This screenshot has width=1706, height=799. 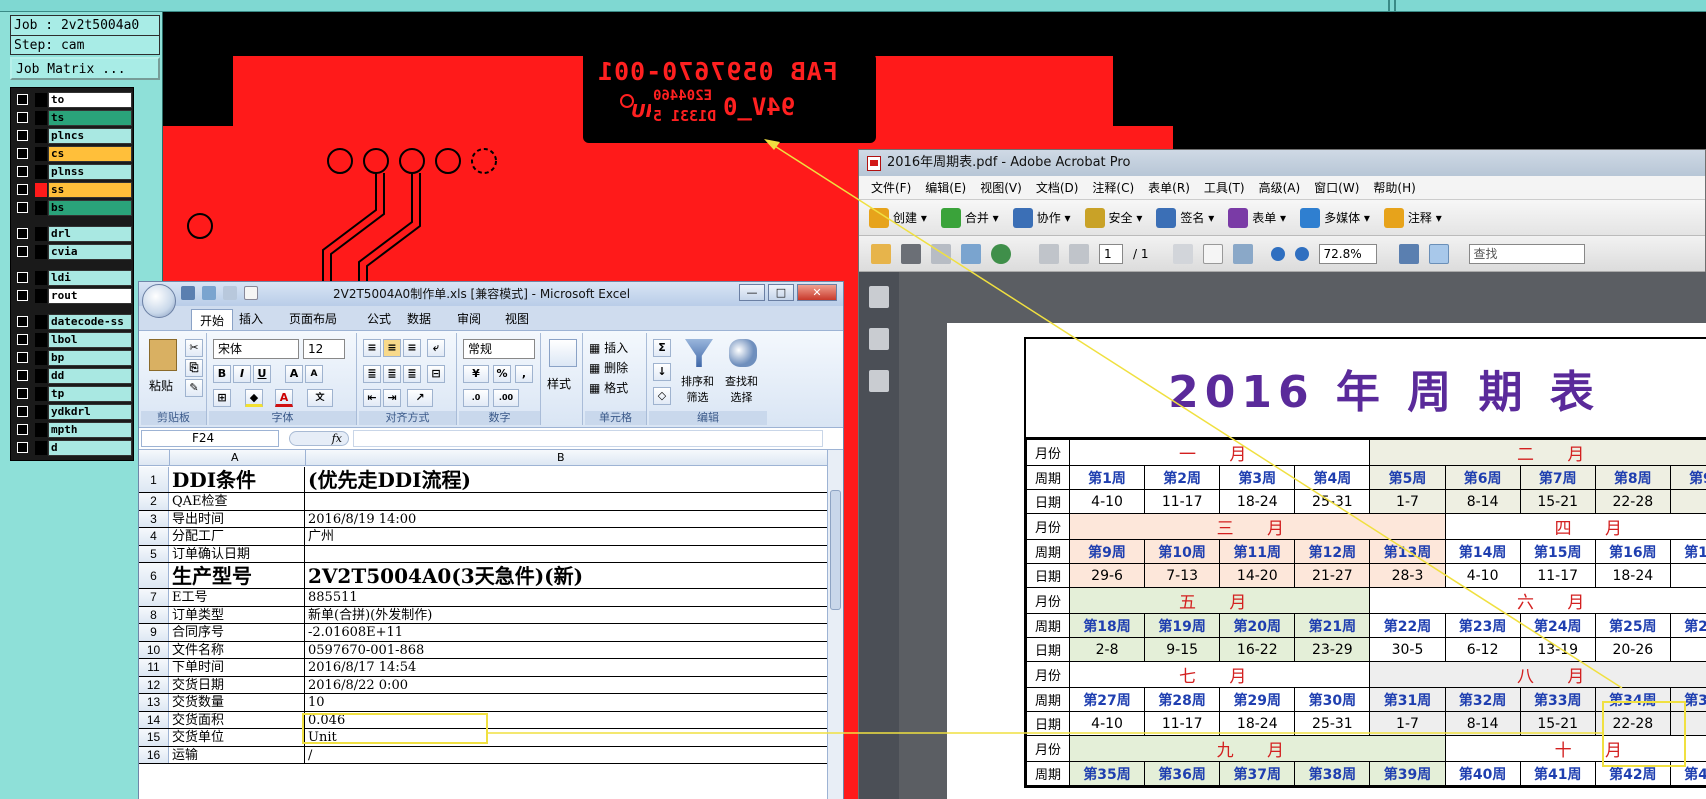 I want to click on acrobat-menu-item: 注释(C), so click(x=1113, y=188).